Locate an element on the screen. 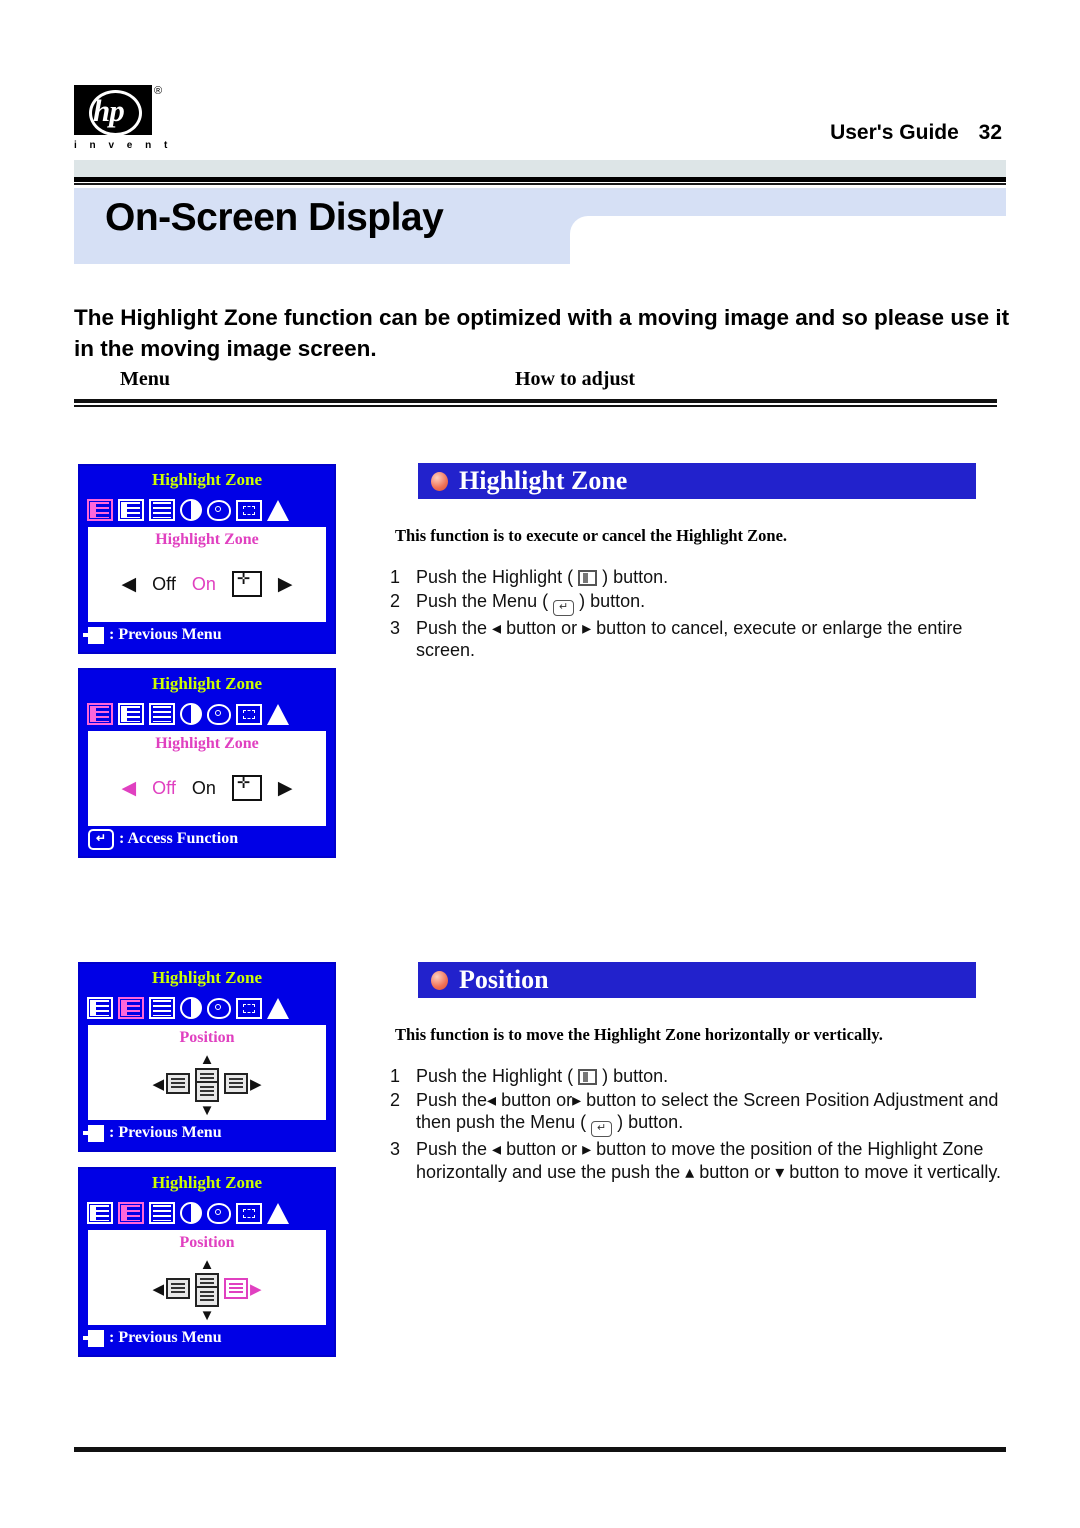 Image resolution: width=1080 pixels, height=1528 pixels. osd-onoff-row: ◀ Off On ▶ is located at coordinates (207, 787).